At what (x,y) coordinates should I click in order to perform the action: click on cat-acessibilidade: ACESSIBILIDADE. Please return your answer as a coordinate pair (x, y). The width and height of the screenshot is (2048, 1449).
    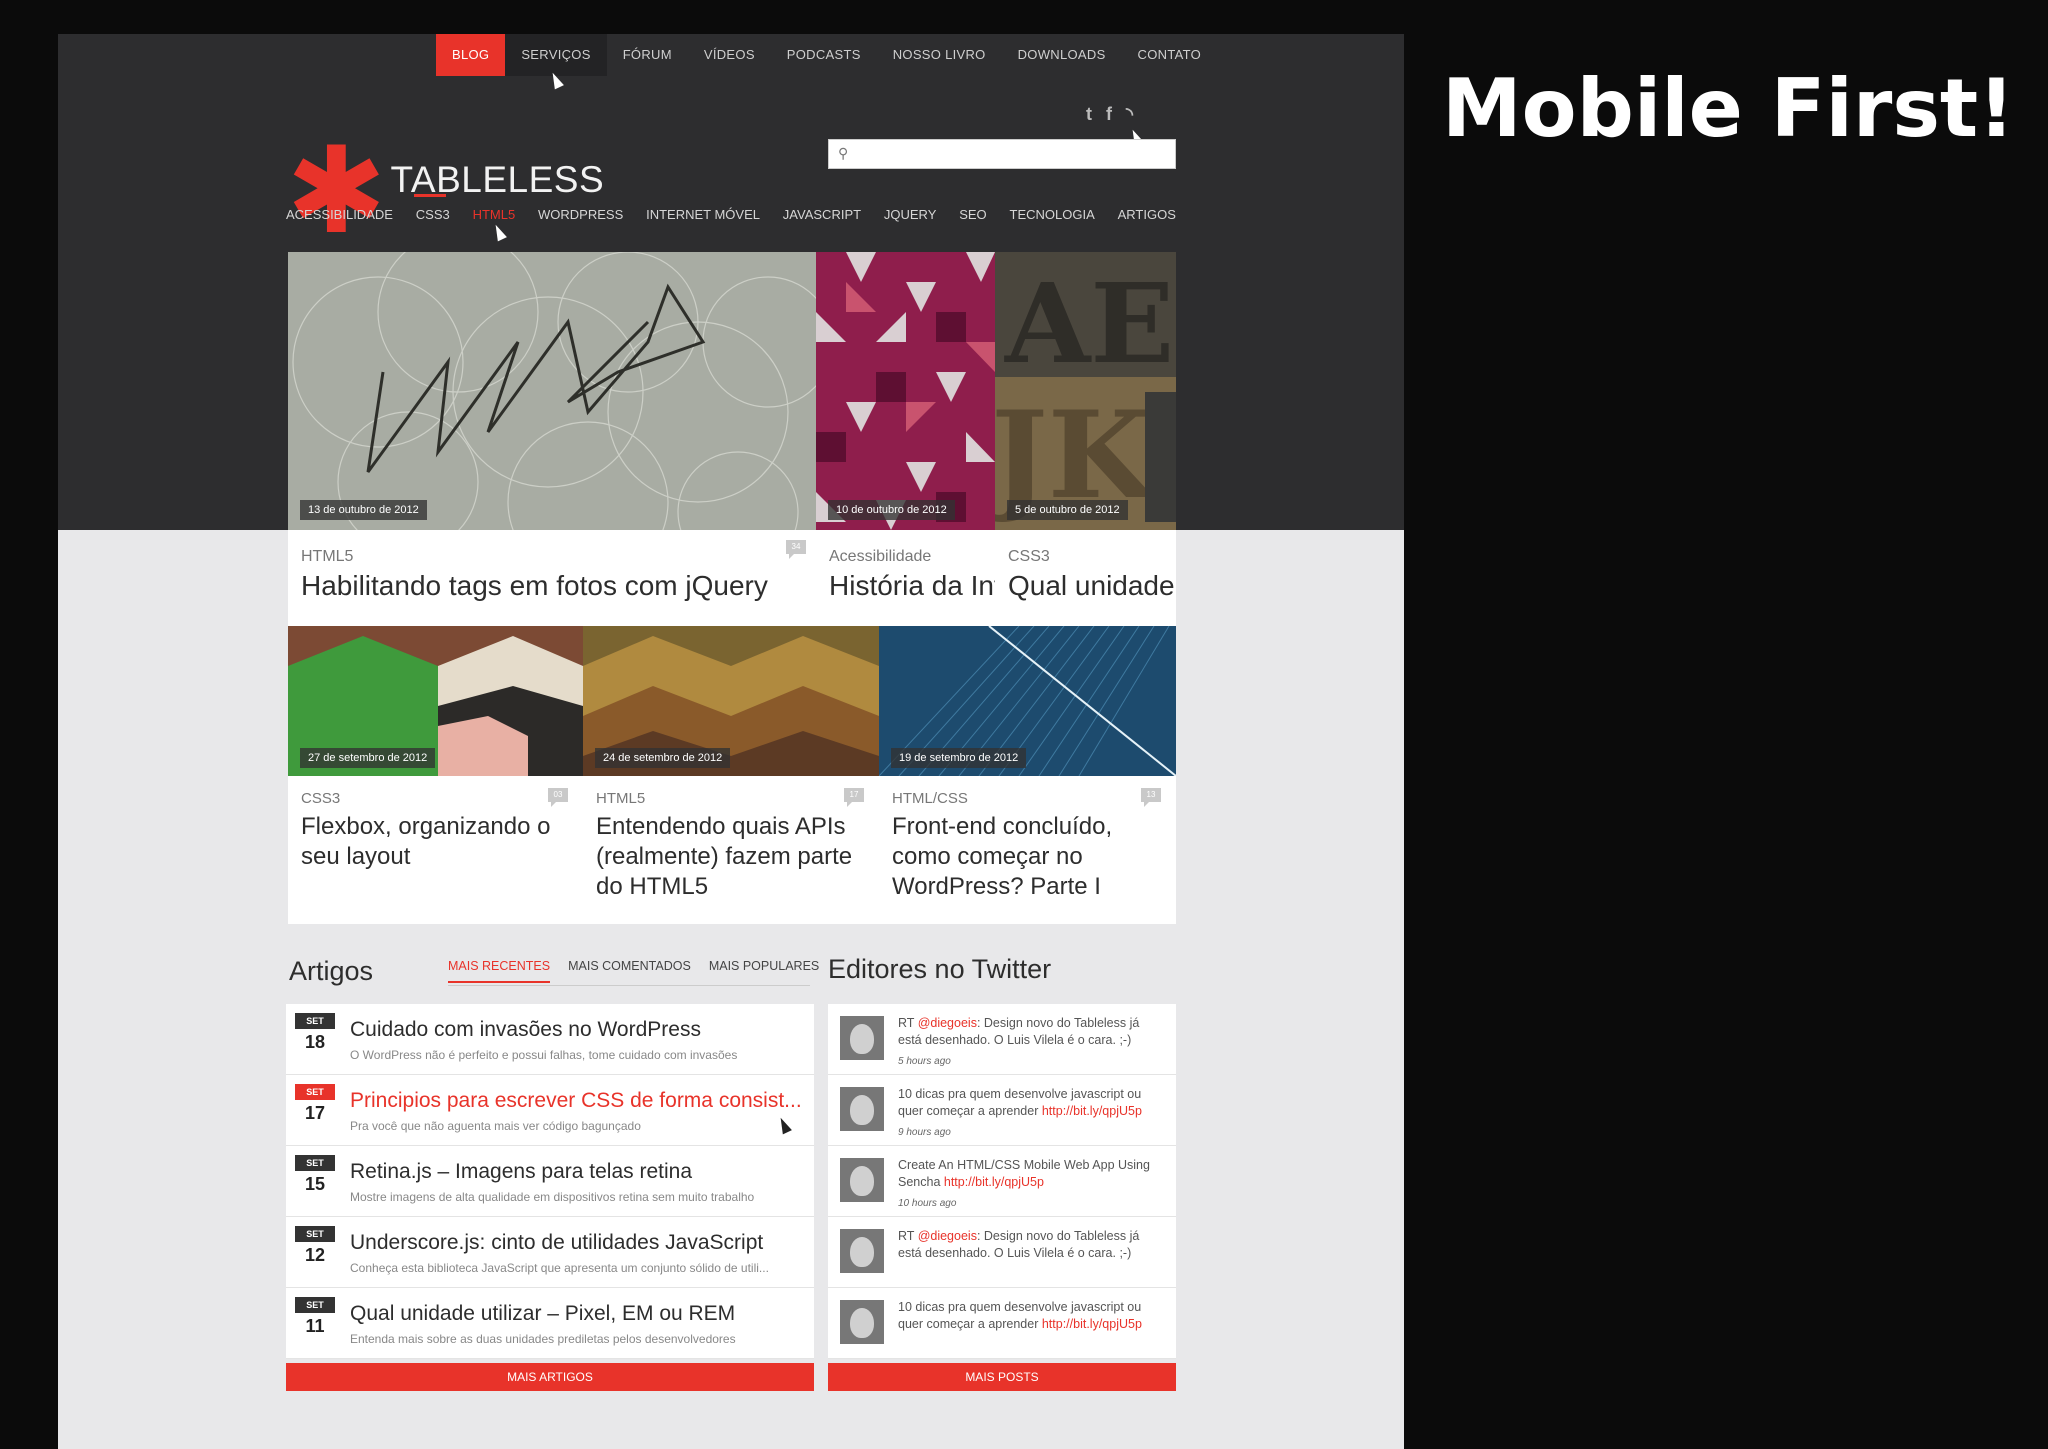
    Looking at the image, I should click on (339, 214).